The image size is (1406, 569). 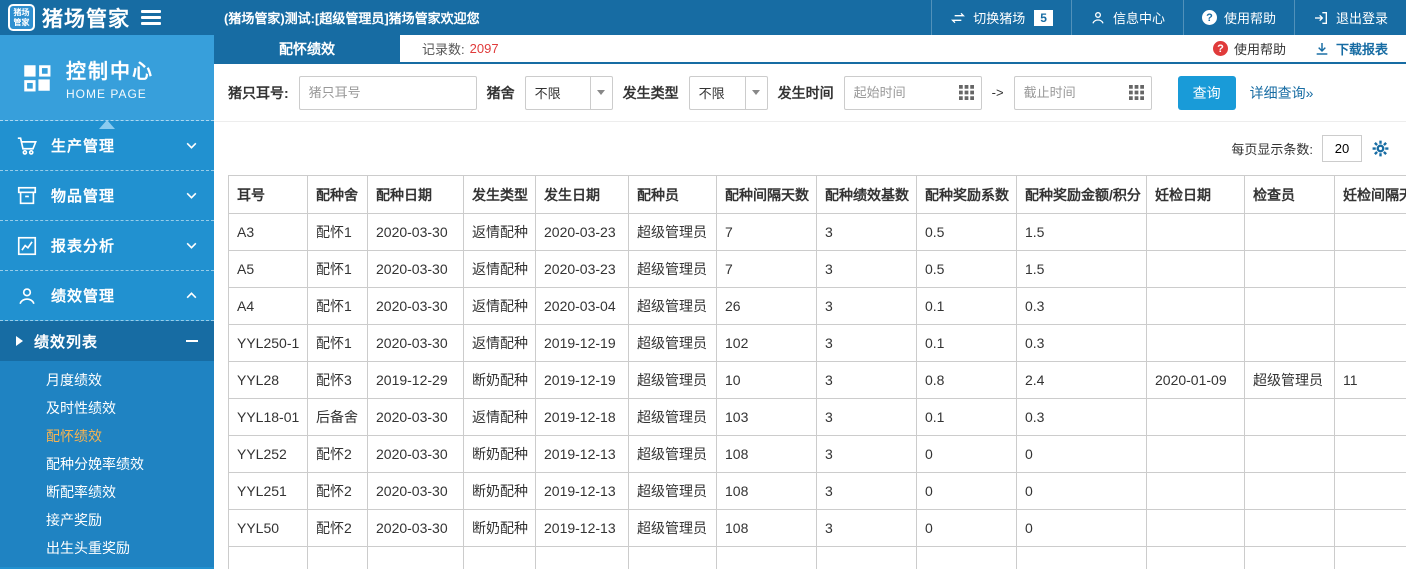 What do you see at coordinates (1043, 17) in the screenshot?
I see `farm-count-badge: 5` at bounding box center [1043, 17].